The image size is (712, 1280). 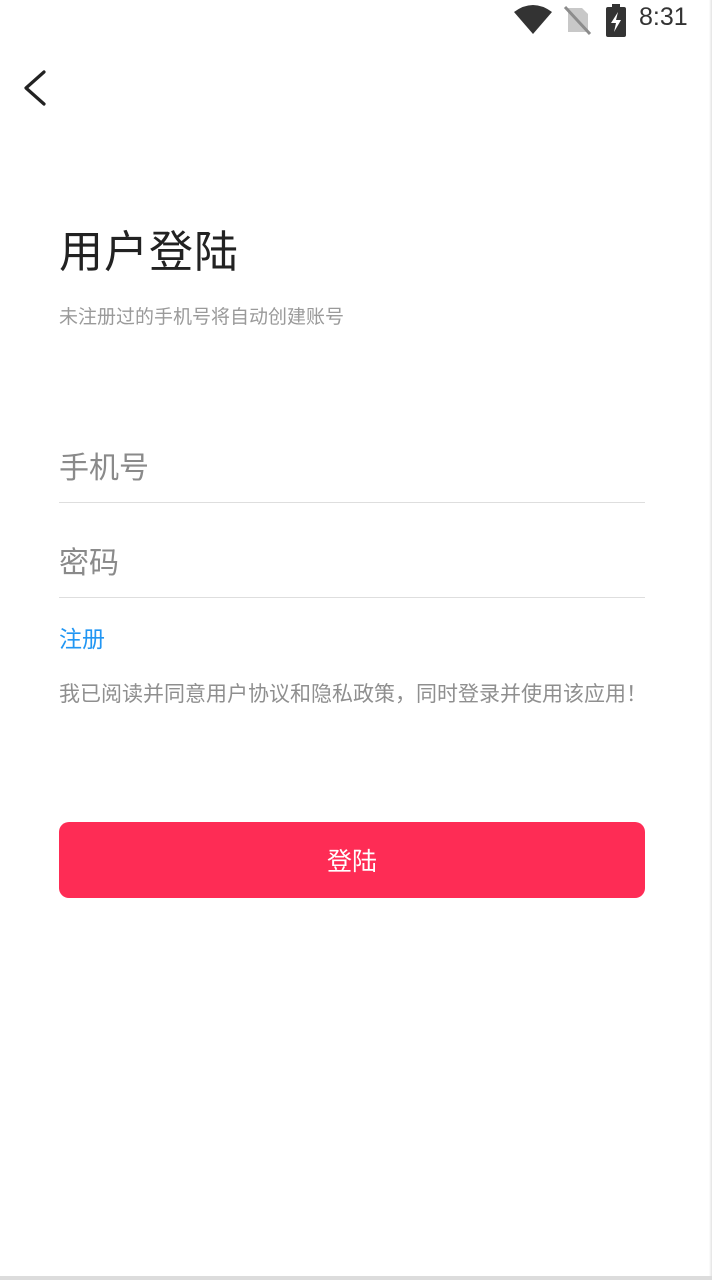 What do you see at coordinates (352, 860) in the screenshot?
I see `login-button: 登陆` at bounding box center [352, 860].